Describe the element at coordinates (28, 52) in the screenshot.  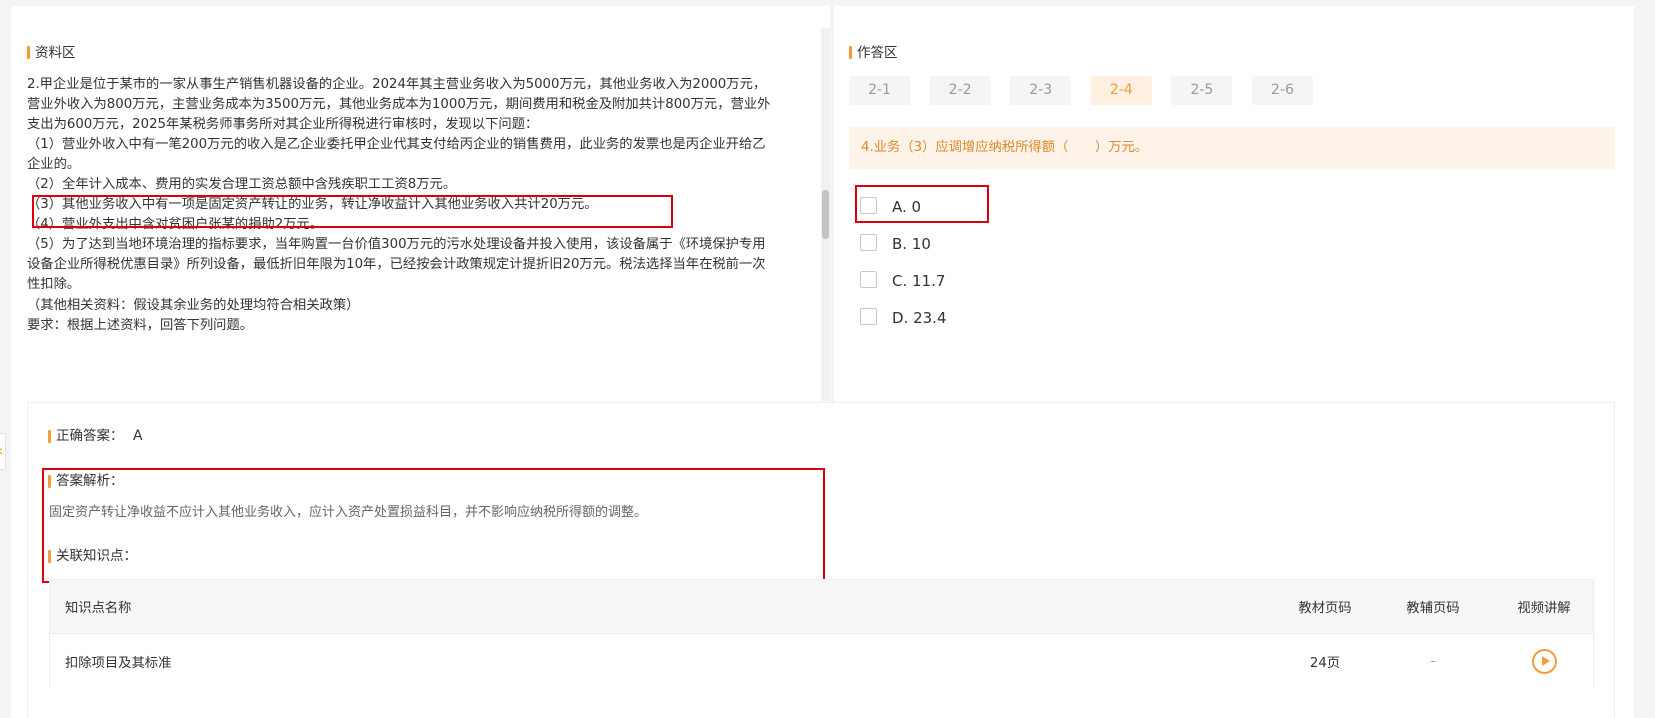
I see `material-title-bar` at that location.